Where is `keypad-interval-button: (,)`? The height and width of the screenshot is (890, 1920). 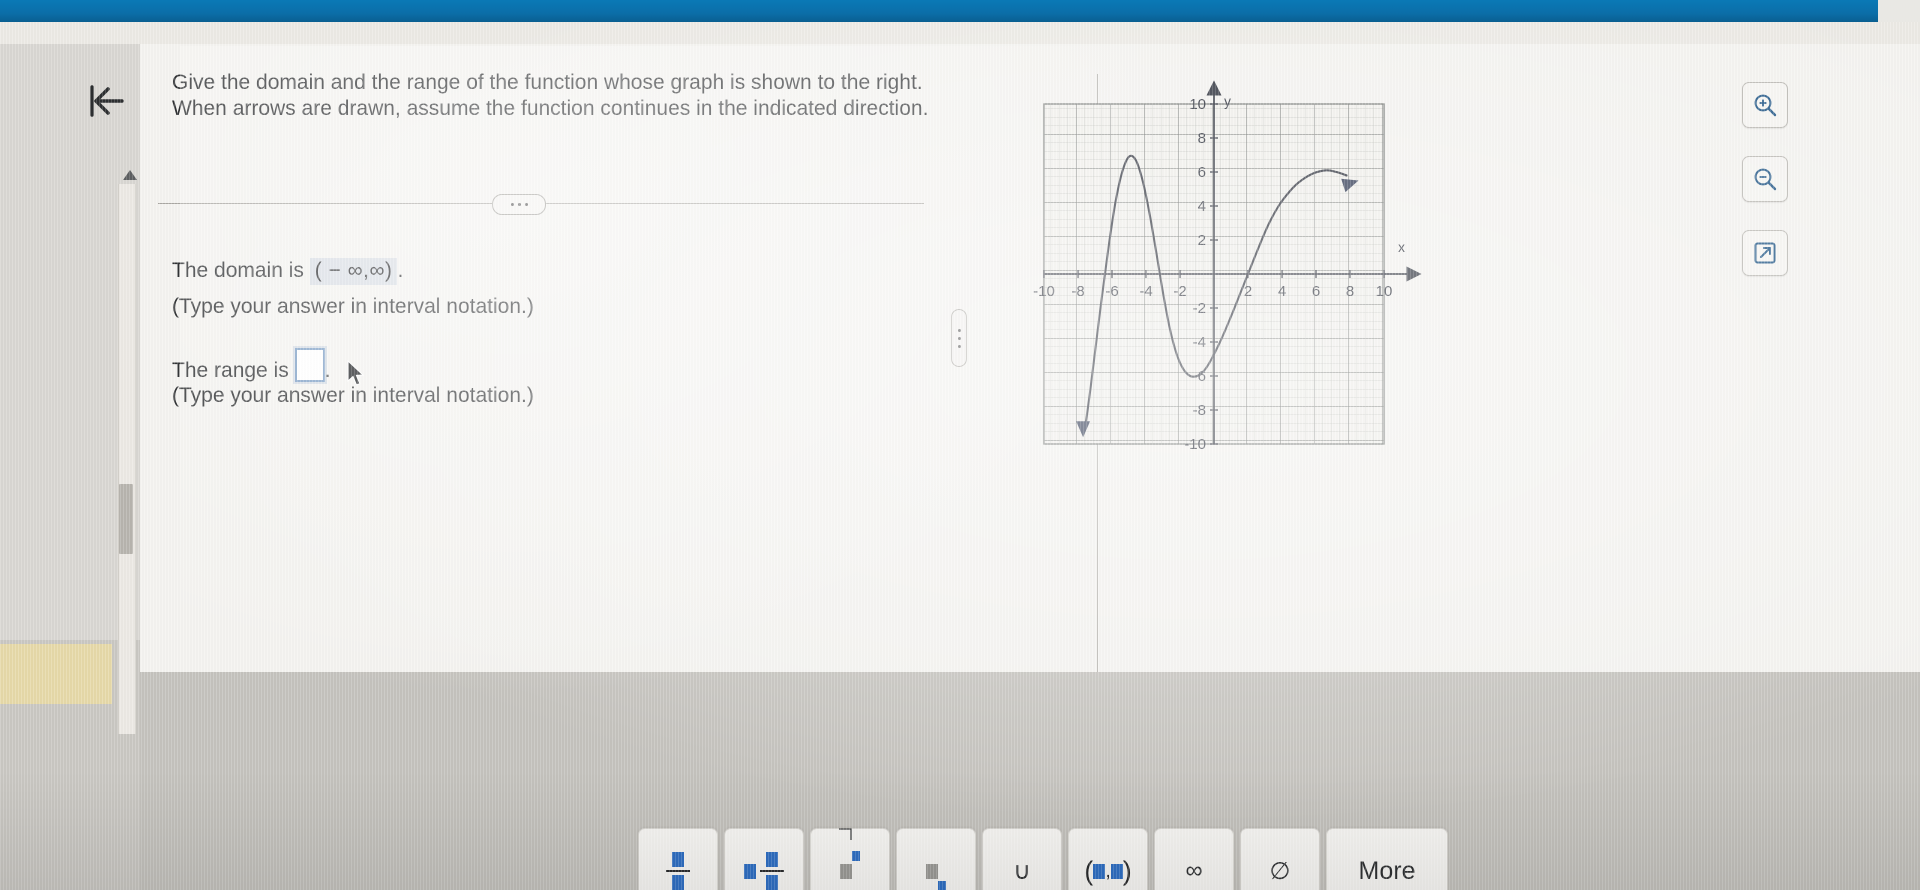 keypad-interval-button: (,) is located at coordinates (1108, 859).